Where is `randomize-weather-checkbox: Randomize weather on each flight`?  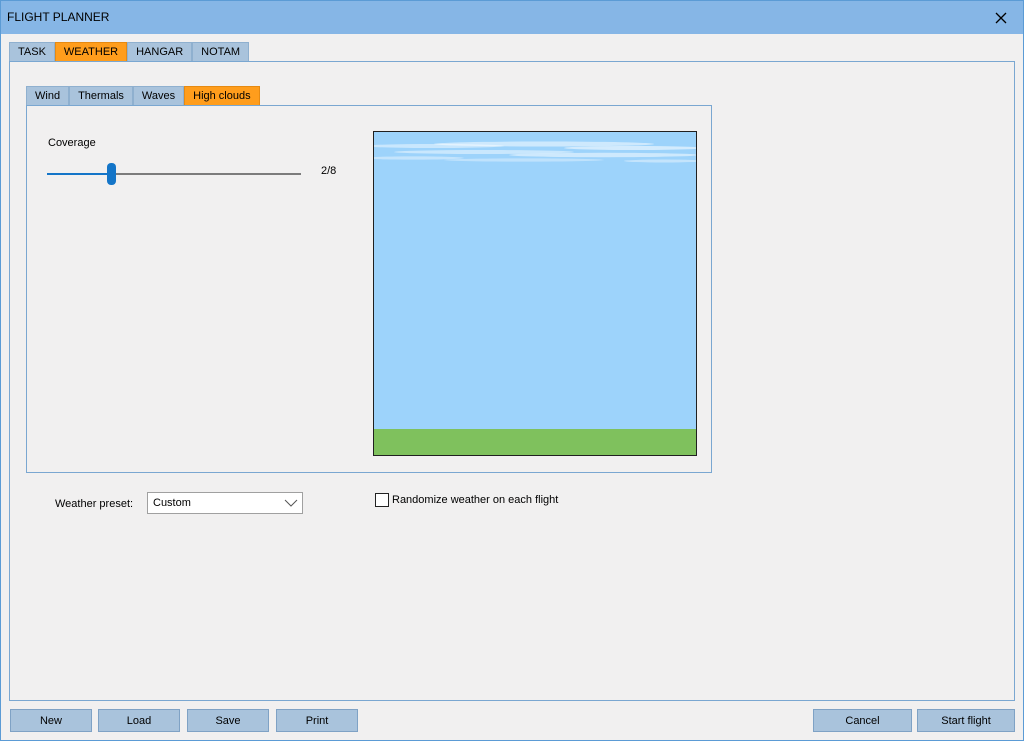 randomize-weather-checkbox: Randomize weather on each flight is located at coordinates (466, 500).